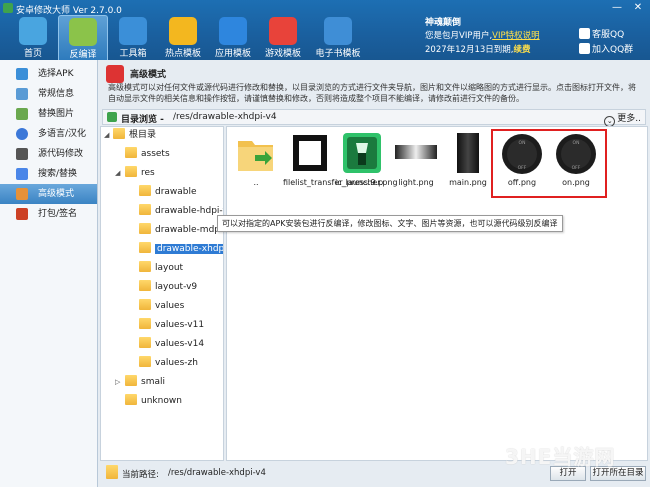 This screenshot has width=650, height=487. What do you see at coordinates (416, 152) in the screenshot?
I see `light-thumbnail` at bounding box center [416, 152].